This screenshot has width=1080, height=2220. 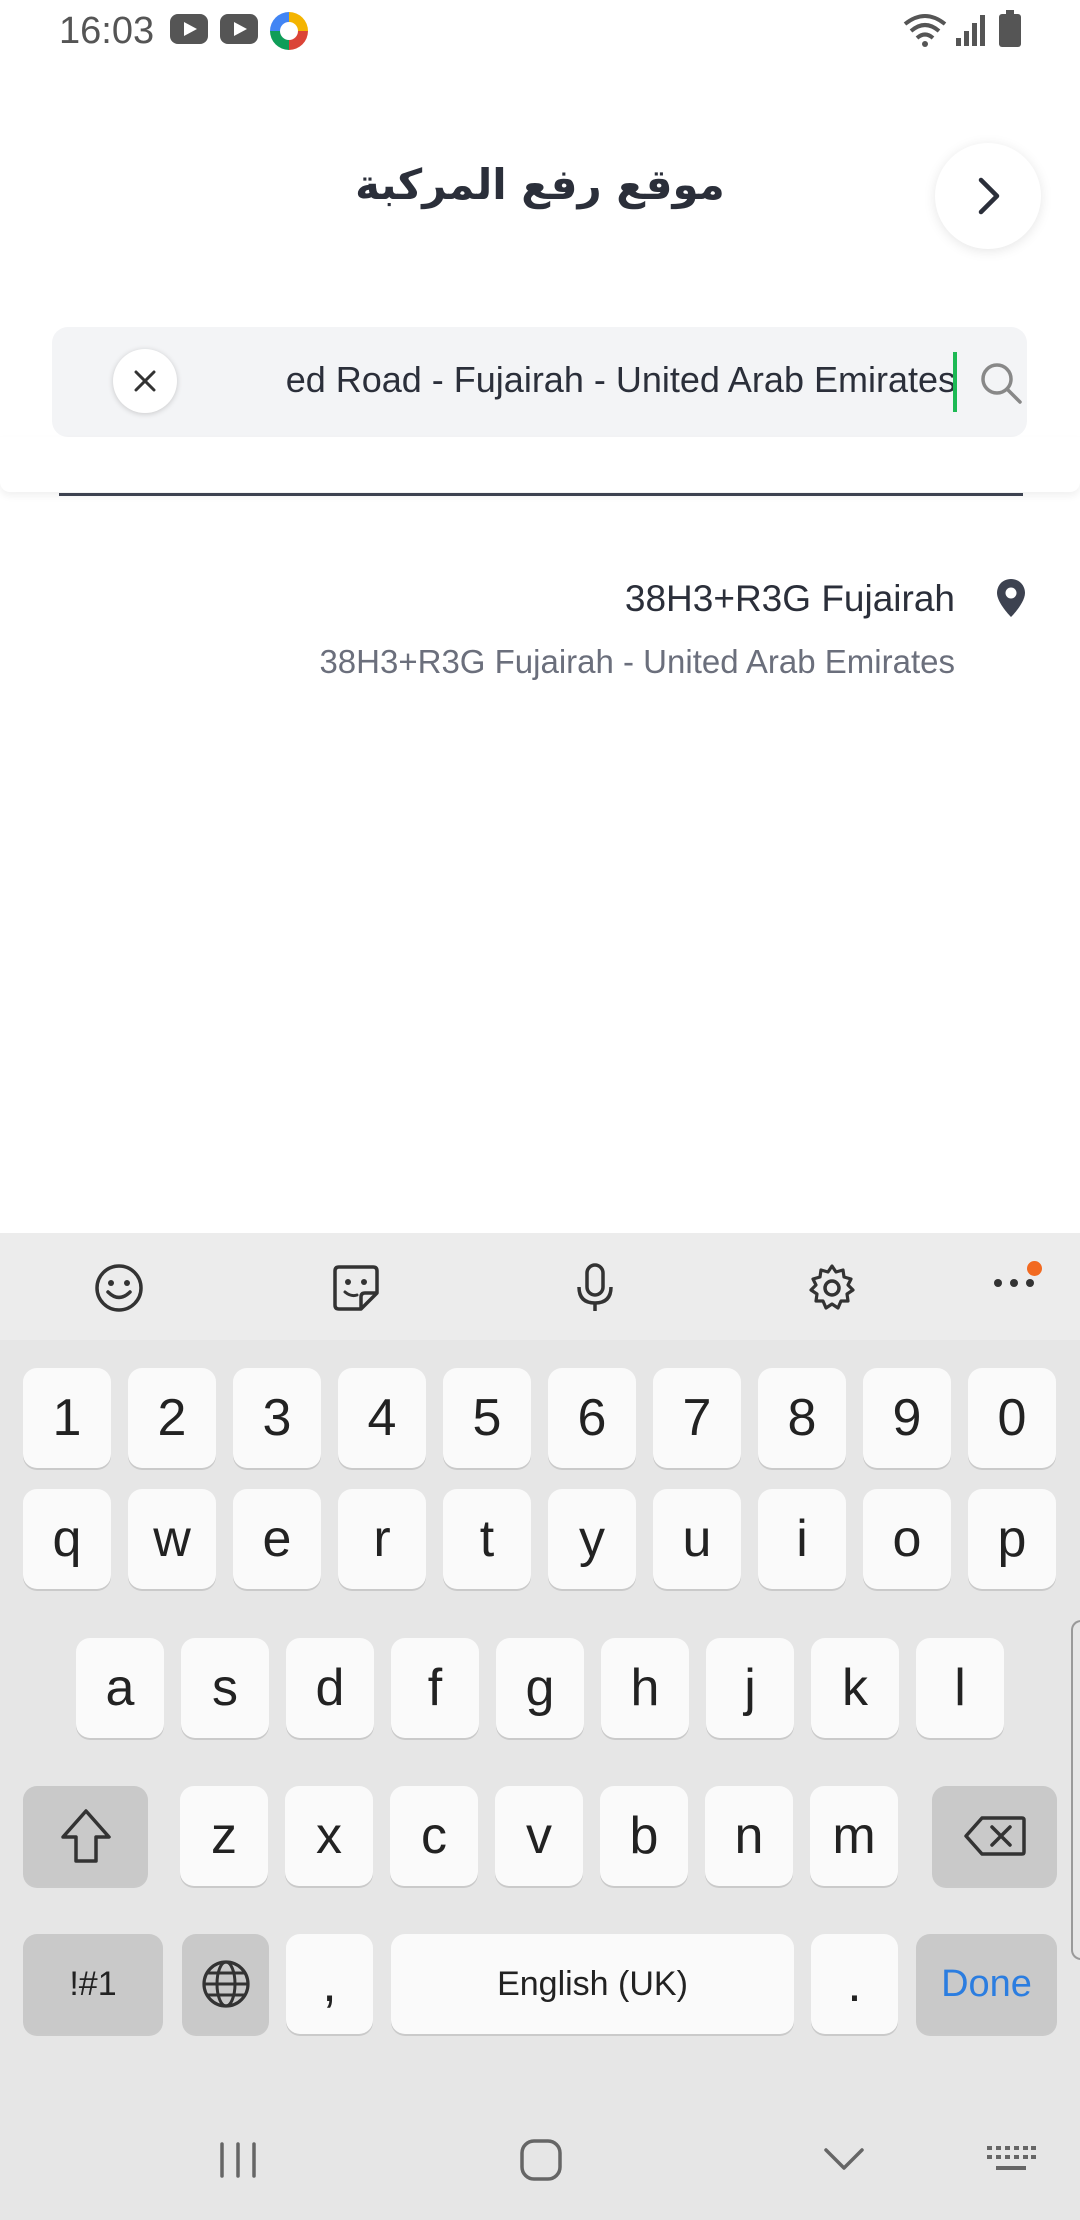 What do you see at coordinates (540, 1688) in the screenshot?
I see `key-g: g` at bounding box center [540, 1688].